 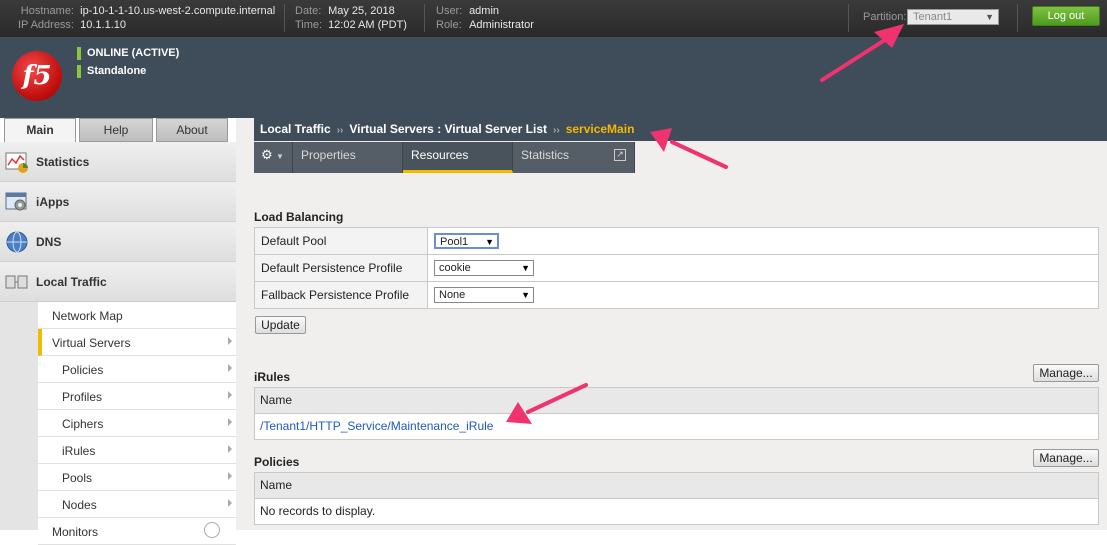 I want to click on role-label: Role:, so click(x=449, y=25).